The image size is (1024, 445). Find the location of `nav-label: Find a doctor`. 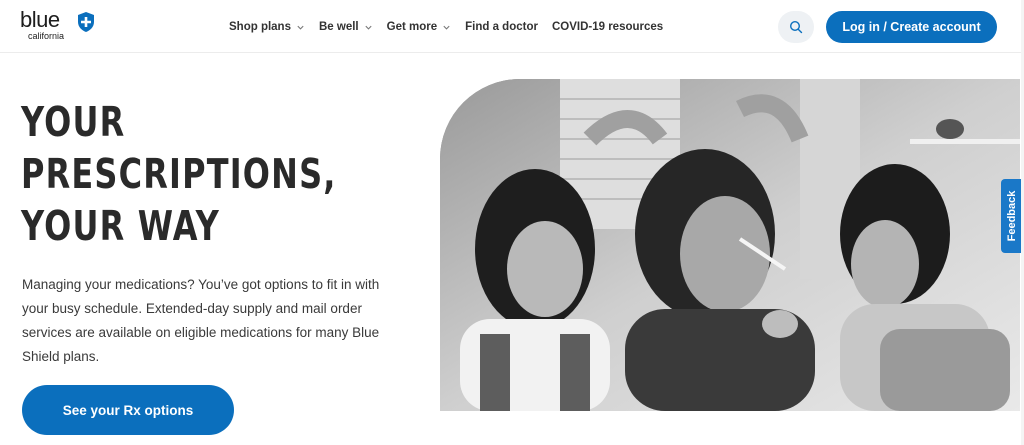

nav-label: Find a doctor is located at coordinates (501, 27).